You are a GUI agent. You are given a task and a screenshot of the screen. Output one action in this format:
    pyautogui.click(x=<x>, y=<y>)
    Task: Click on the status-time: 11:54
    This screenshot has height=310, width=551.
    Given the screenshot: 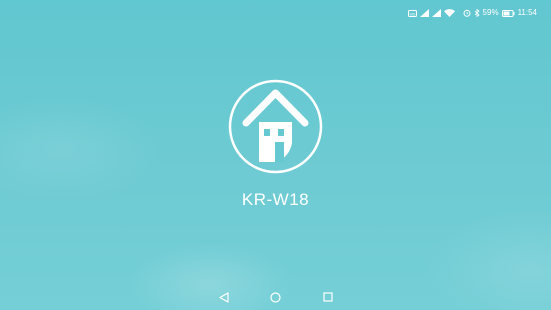 What is the action you would take?
    pyautogui.click(x=527, y=12)
    